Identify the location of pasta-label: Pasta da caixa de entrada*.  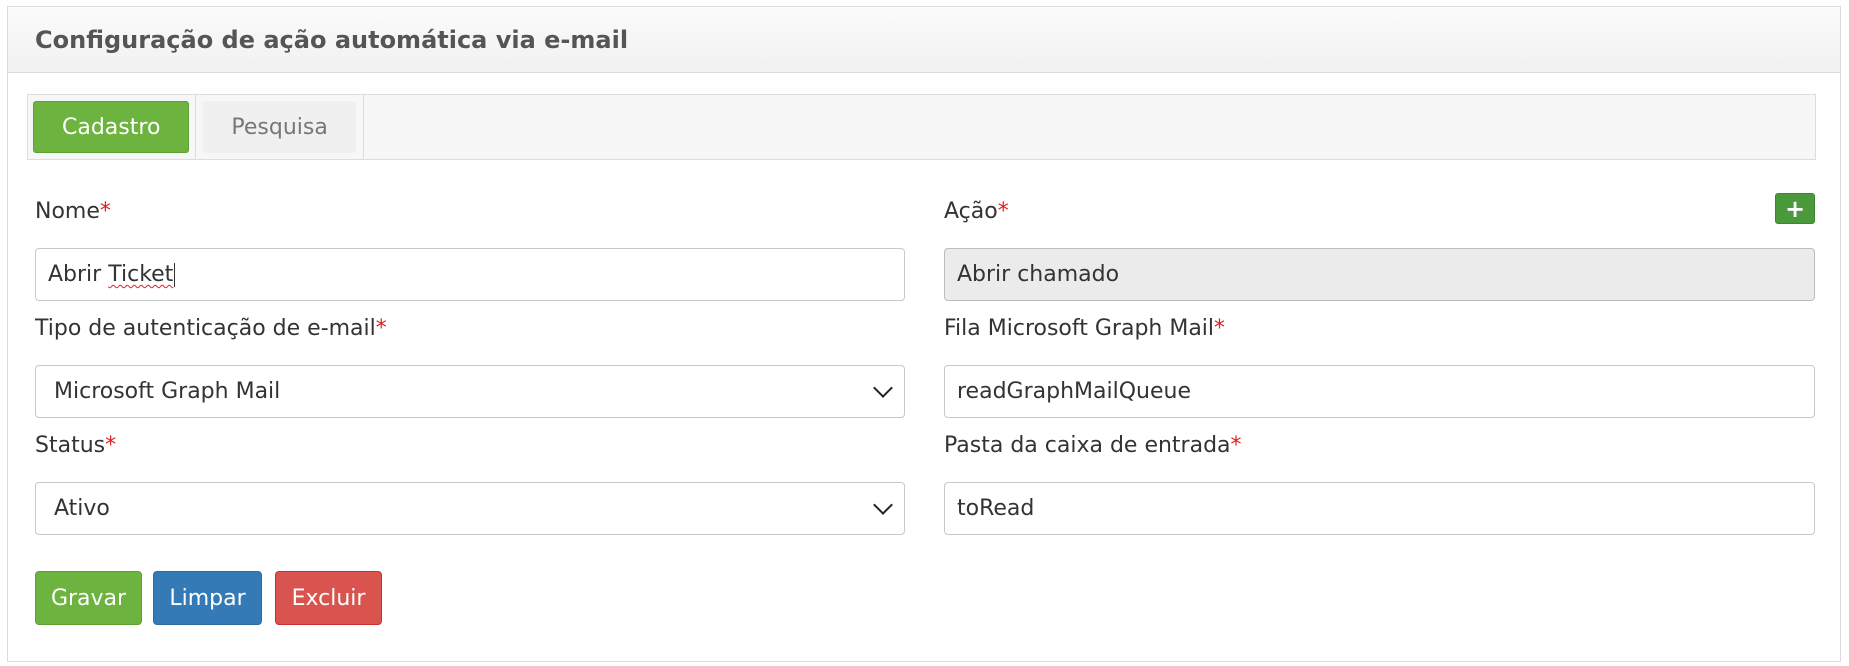
(1093, 445).